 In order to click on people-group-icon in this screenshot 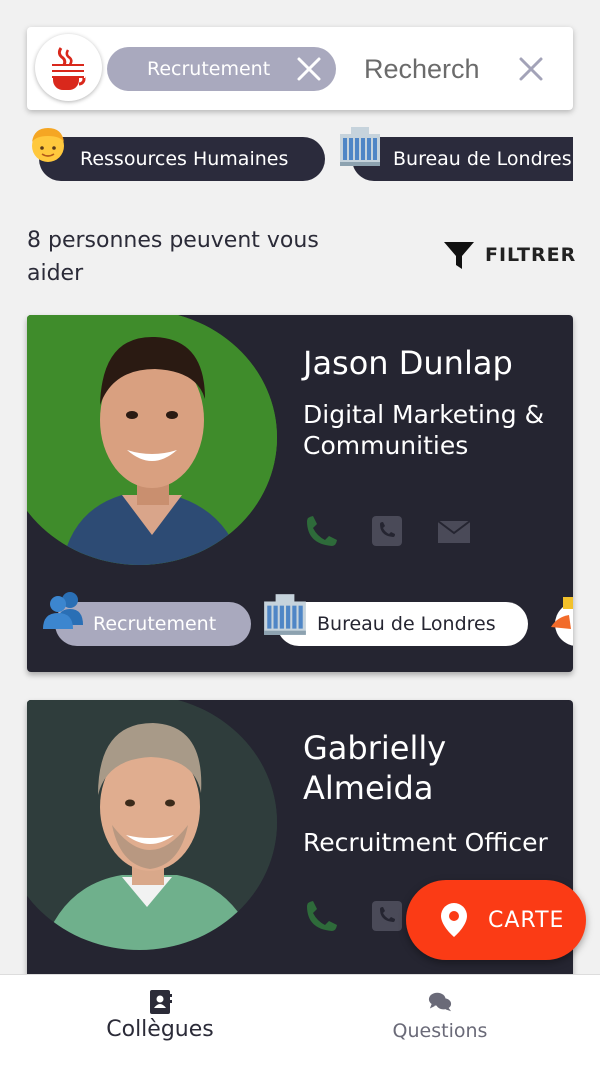, I will do `click(63, 610)`.